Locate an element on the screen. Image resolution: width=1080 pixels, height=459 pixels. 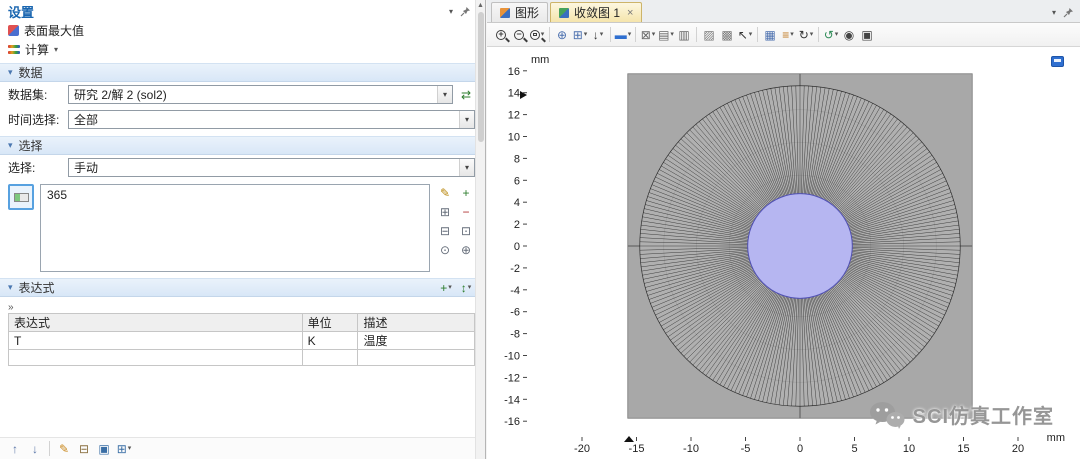
compute-caret-icon: ▾ is located at coordinates (56, 49).